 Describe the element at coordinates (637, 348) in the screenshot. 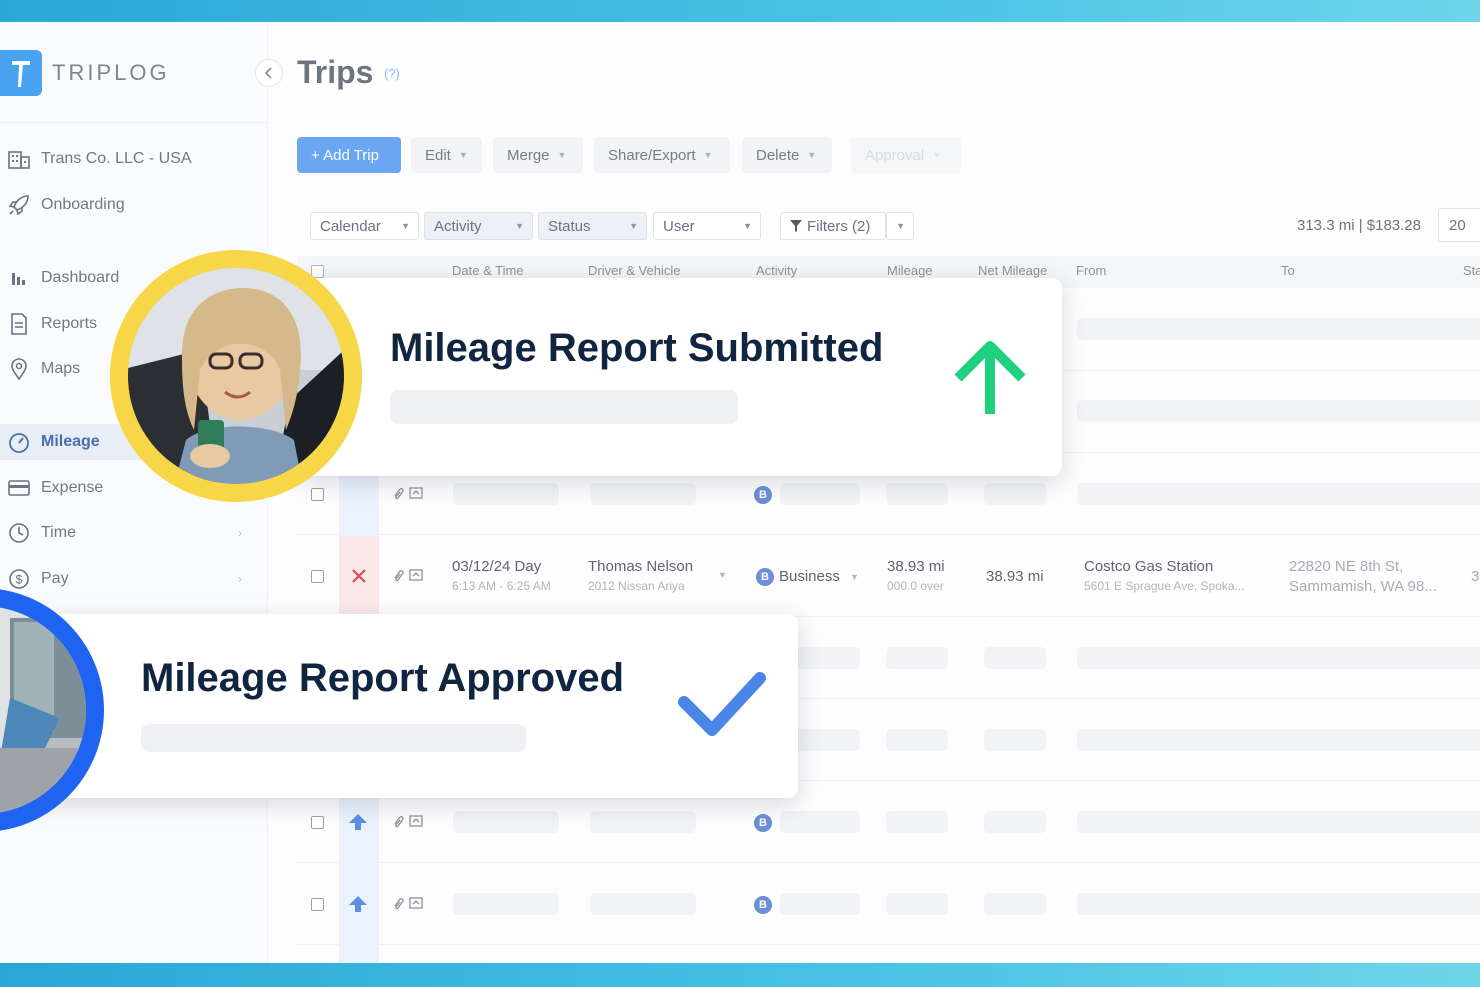

I see `submitted-notification-title: Mileage Report Submitted` at that location.